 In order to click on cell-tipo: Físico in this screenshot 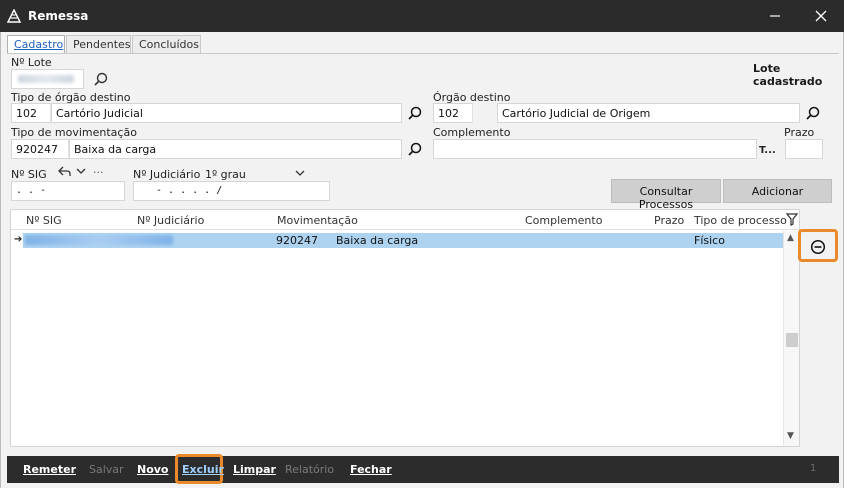, I will do `click(709, 240)`.